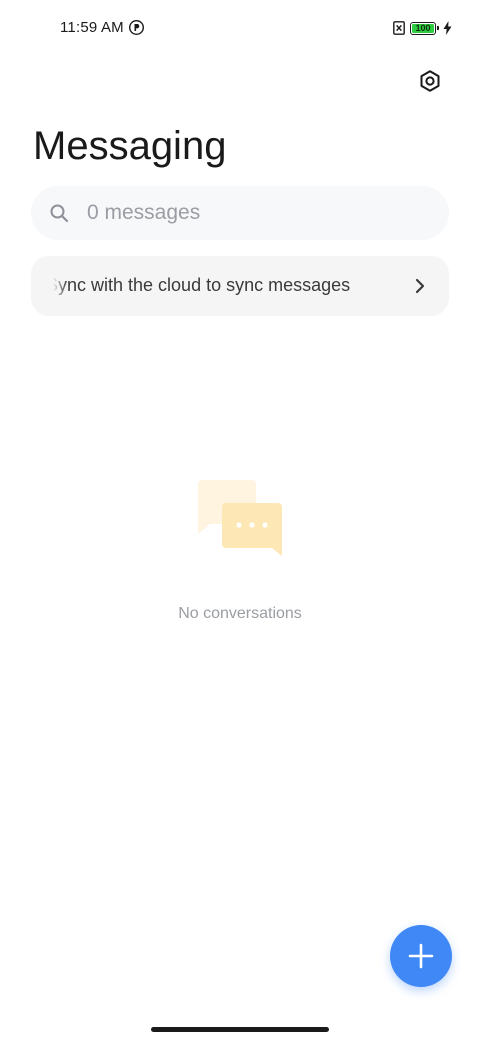 This screenshot has width=480, height=1040. I want to click on new-message-button, so click(421, 956).